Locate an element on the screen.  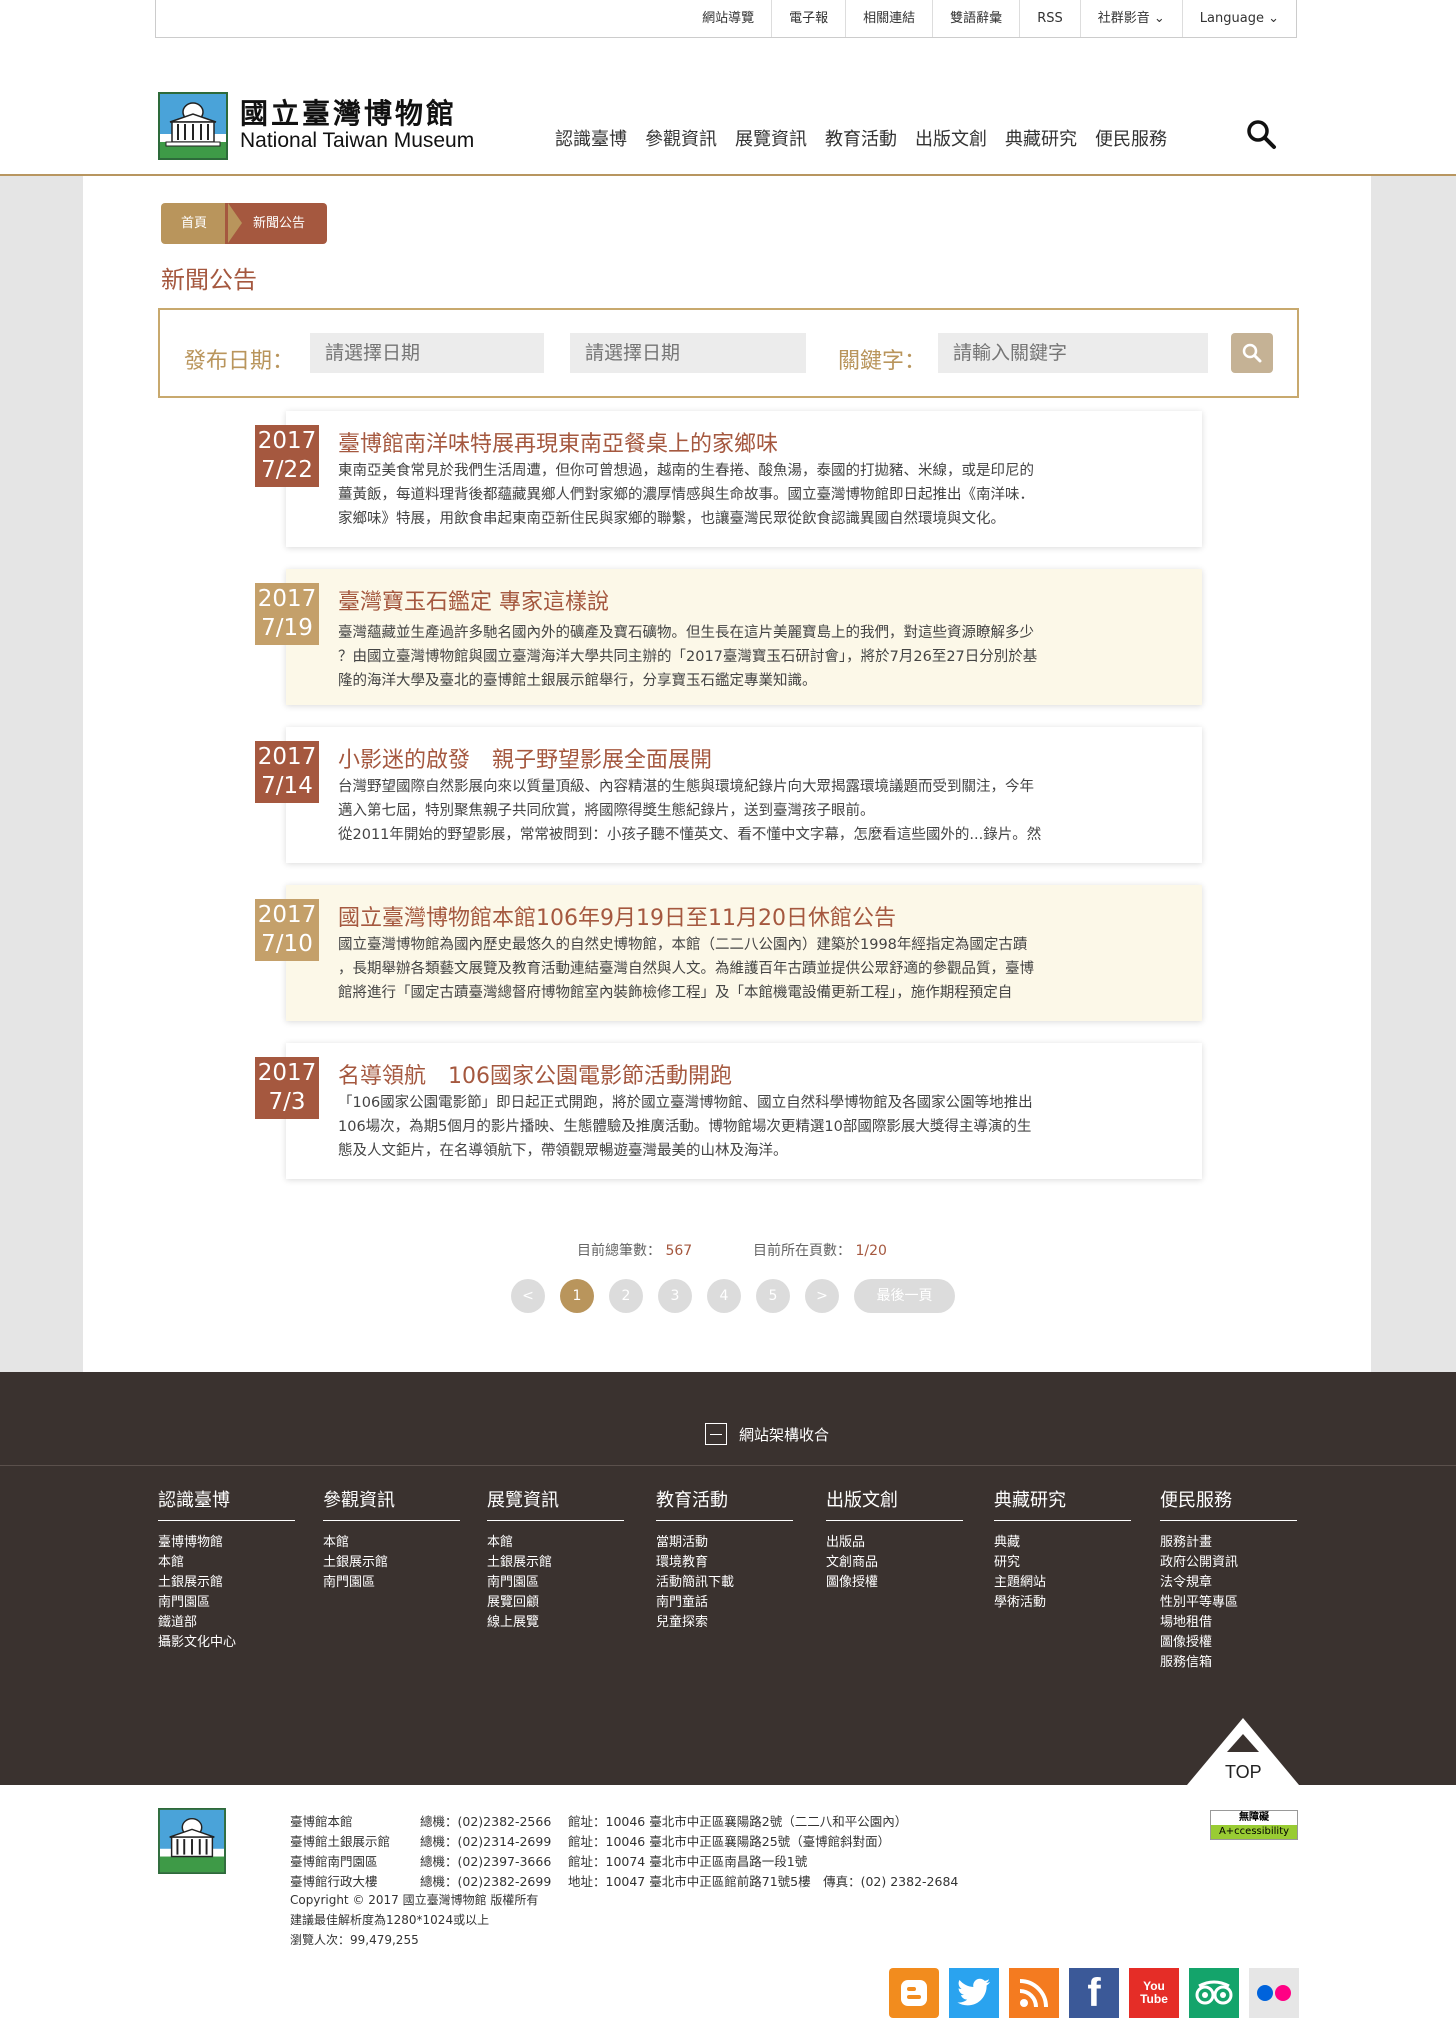
footer-link: 當期活動 is located at coordinates (724, 1543).